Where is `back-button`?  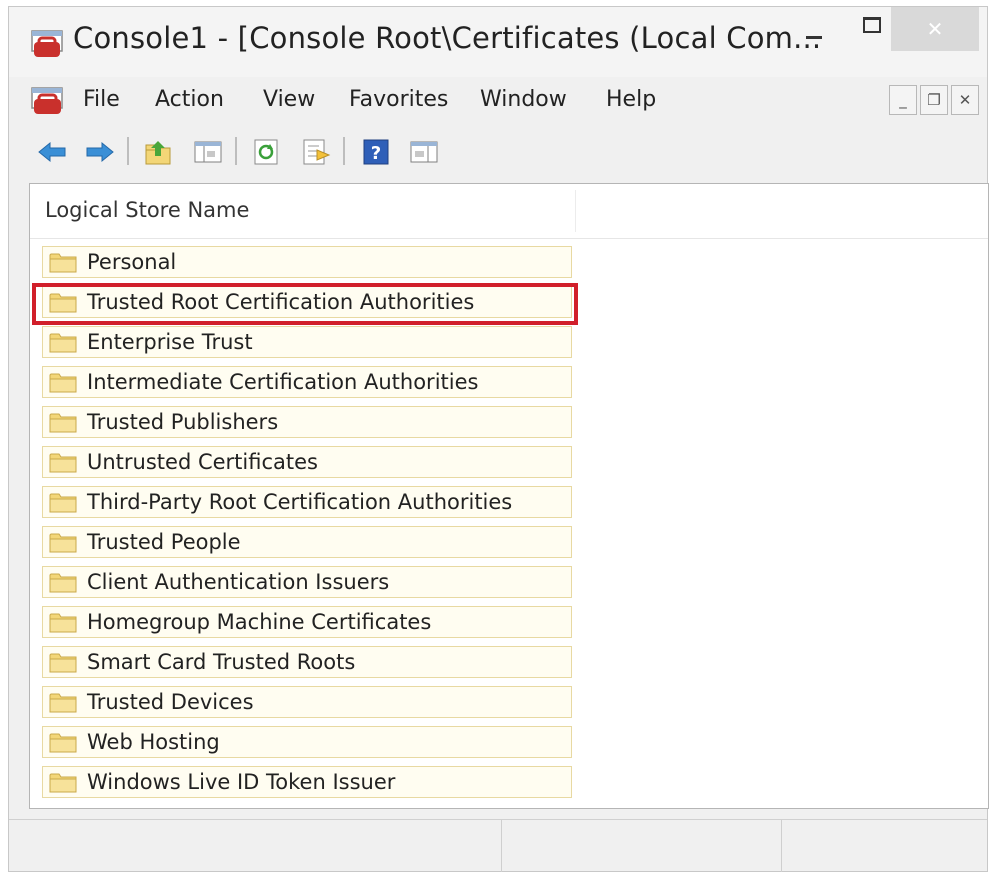
back-button is located at coordinates (52, 152).